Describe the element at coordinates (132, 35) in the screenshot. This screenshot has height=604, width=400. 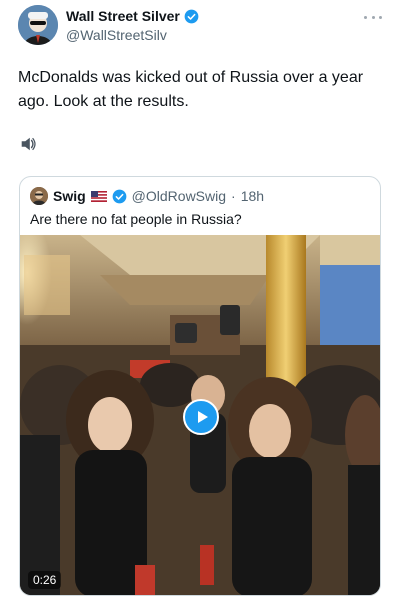
I see `author-handle: @WallStreetSilv` at that location.